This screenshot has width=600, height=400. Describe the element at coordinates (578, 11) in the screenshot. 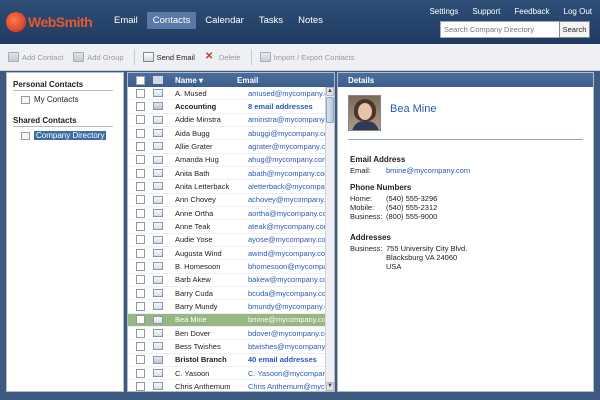

I see `logout-link: Log Out` at that location.